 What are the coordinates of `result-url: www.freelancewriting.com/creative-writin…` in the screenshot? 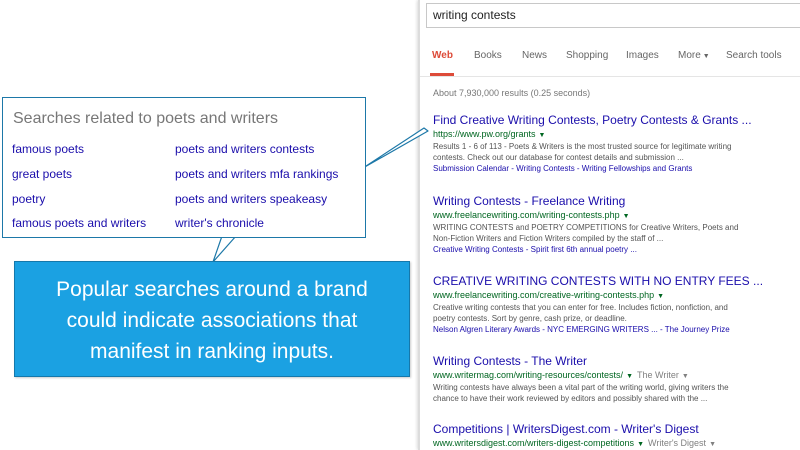 It's located at (613, 295).